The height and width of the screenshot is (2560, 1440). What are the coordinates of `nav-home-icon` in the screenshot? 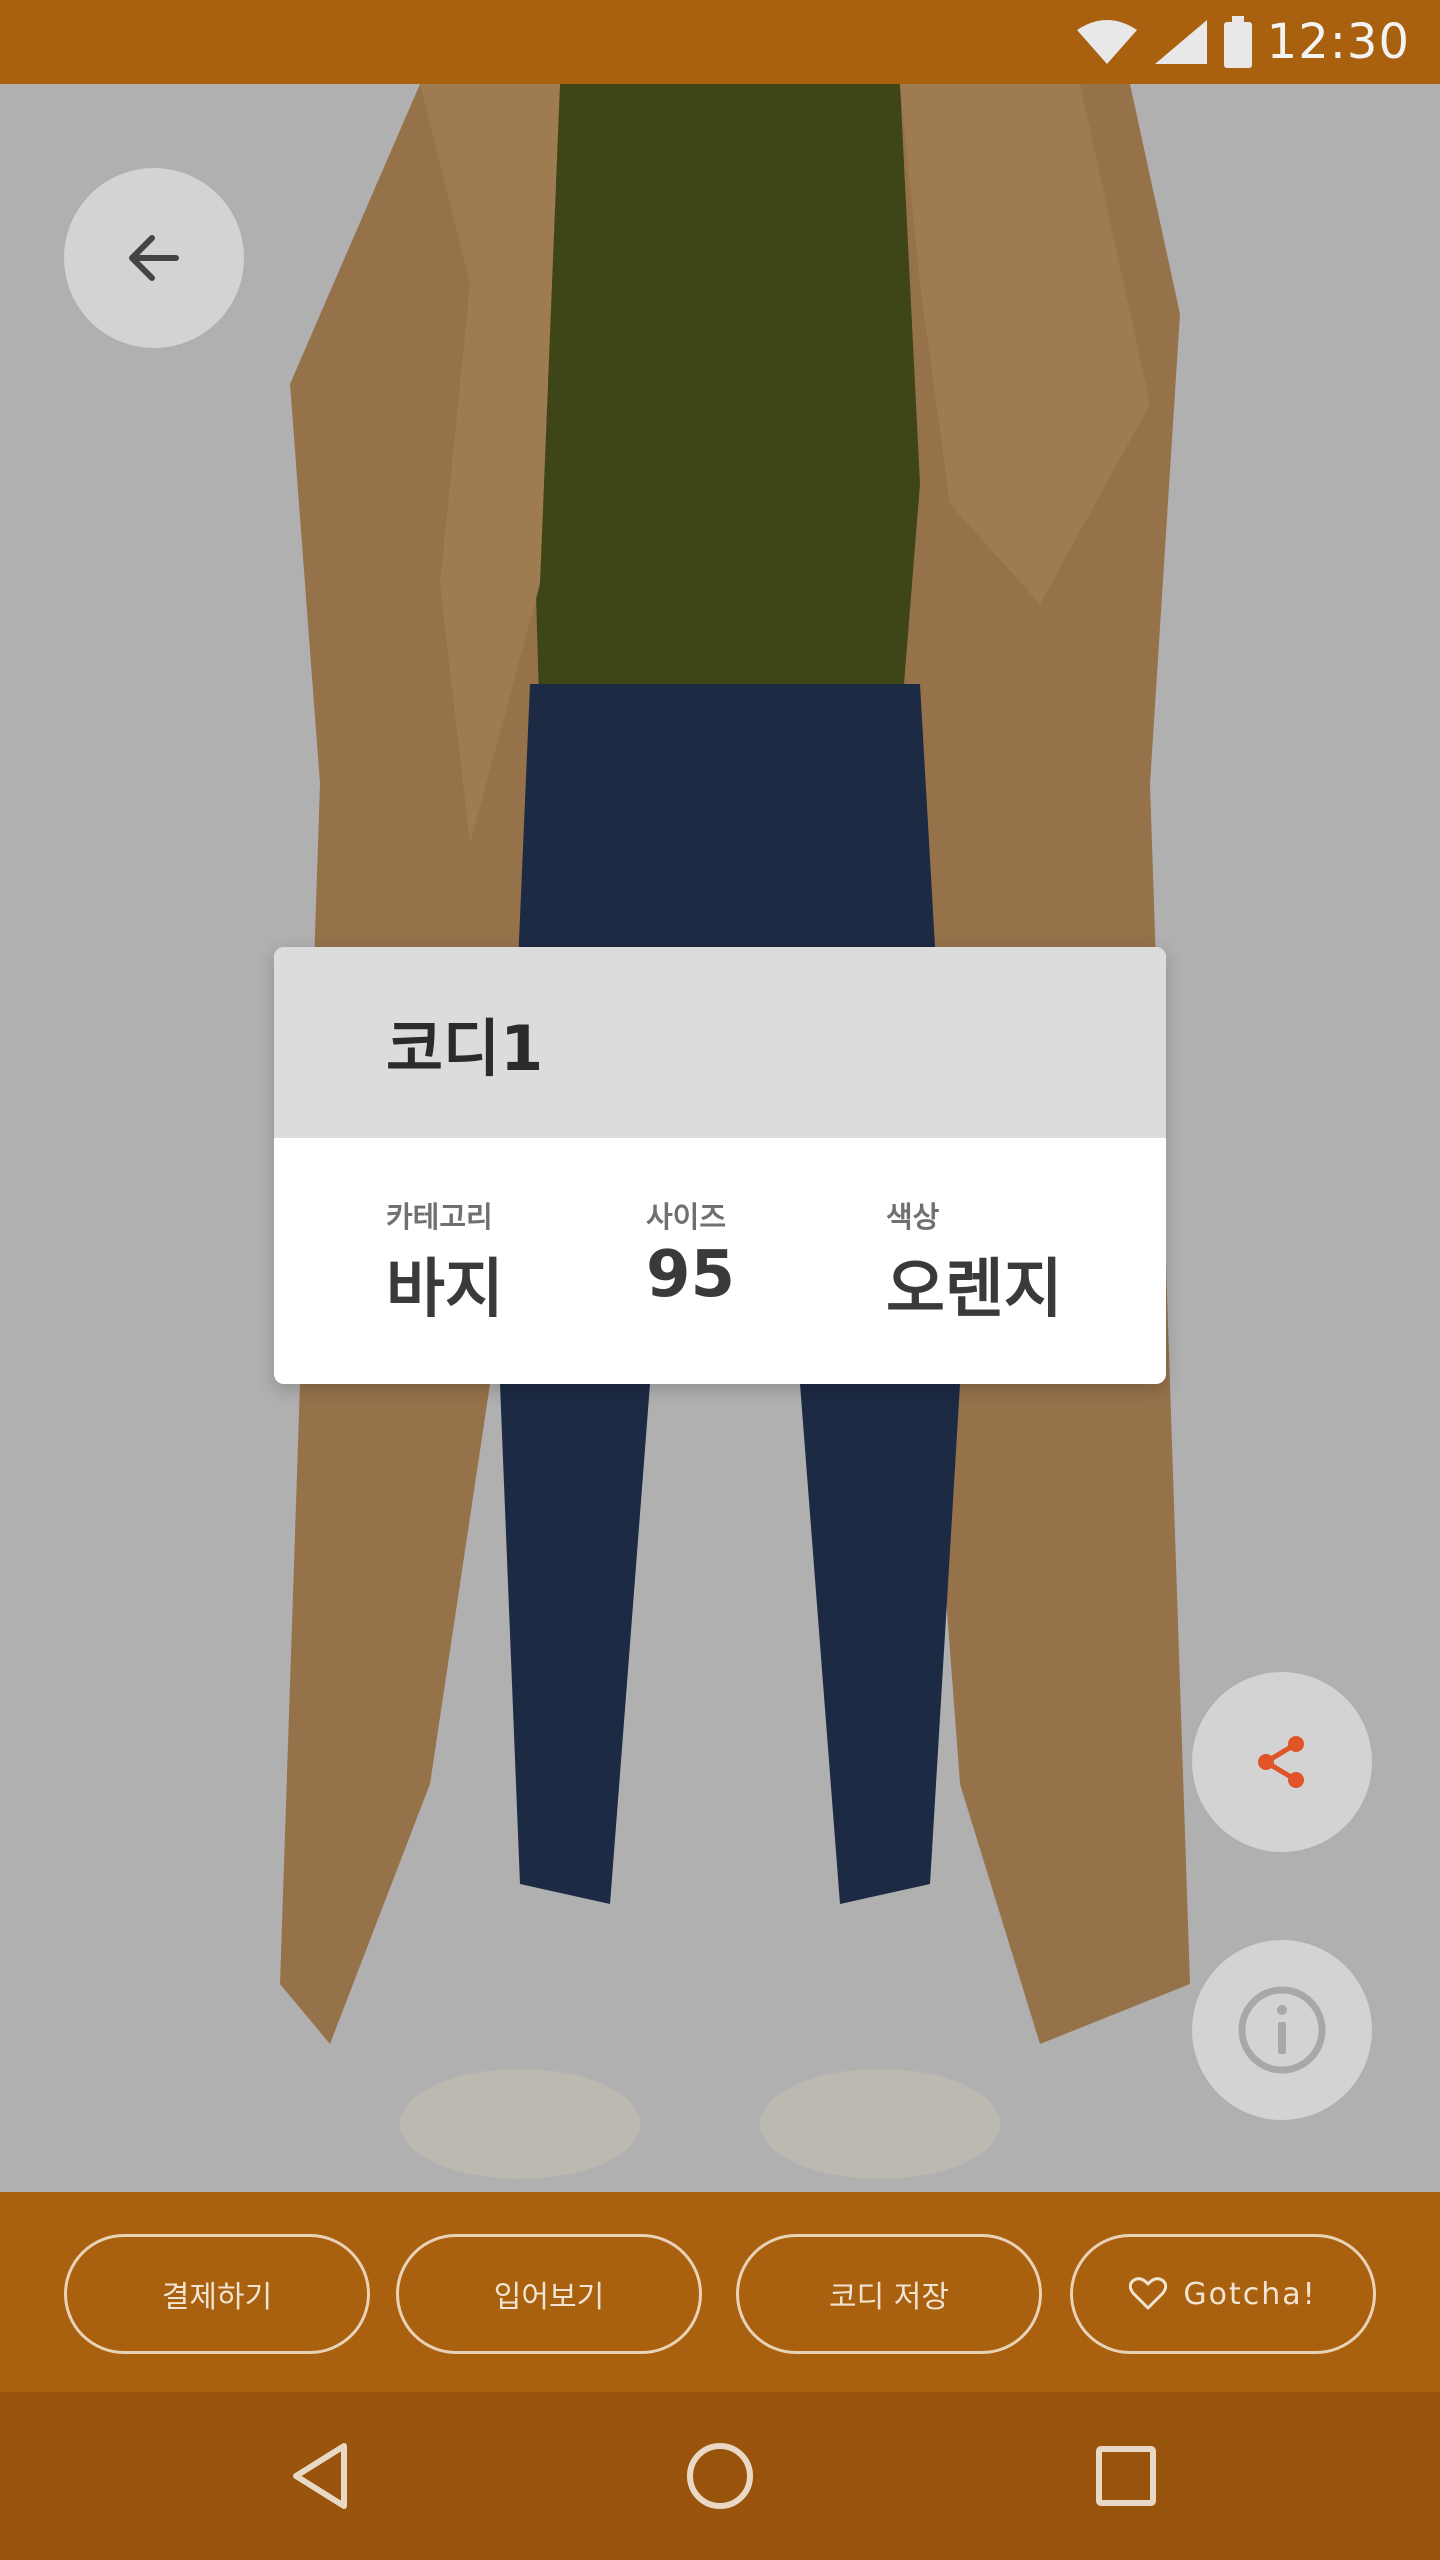 It's located at (720, 2476).